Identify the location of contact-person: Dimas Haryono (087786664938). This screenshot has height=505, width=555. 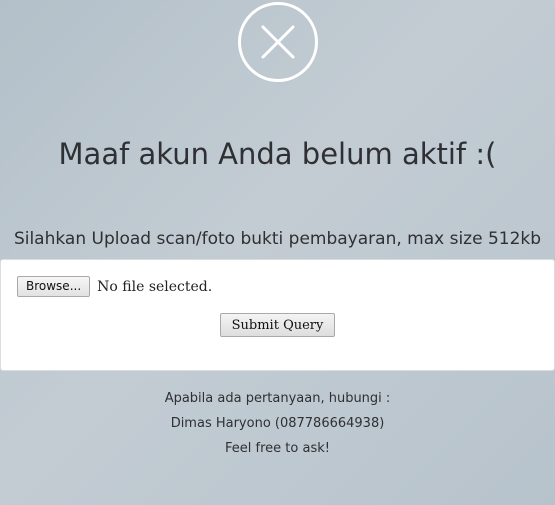
(277, 423).